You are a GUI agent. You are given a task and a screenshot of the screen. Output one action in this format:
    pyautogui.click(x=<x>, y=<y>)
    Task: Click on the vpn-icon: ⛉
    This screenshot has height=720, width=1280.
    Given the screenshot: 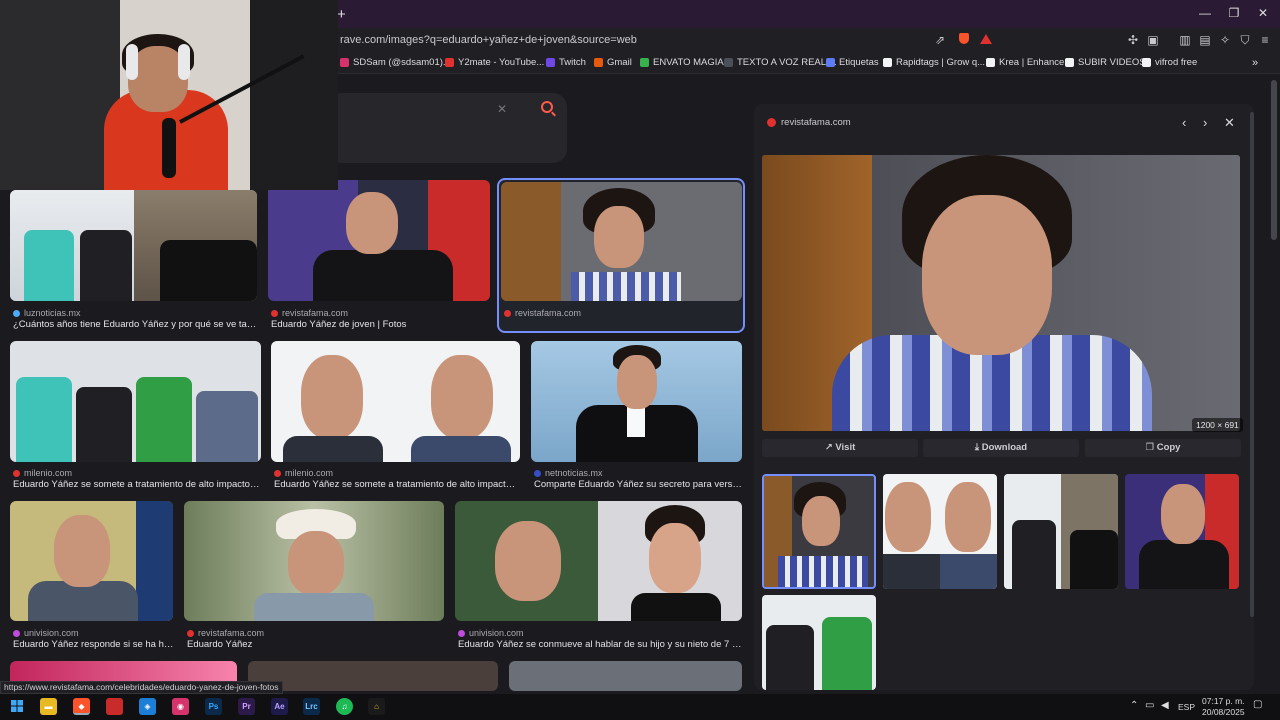 What is the action you would take?
    pyautogui.click(x=1245, y=40)
    